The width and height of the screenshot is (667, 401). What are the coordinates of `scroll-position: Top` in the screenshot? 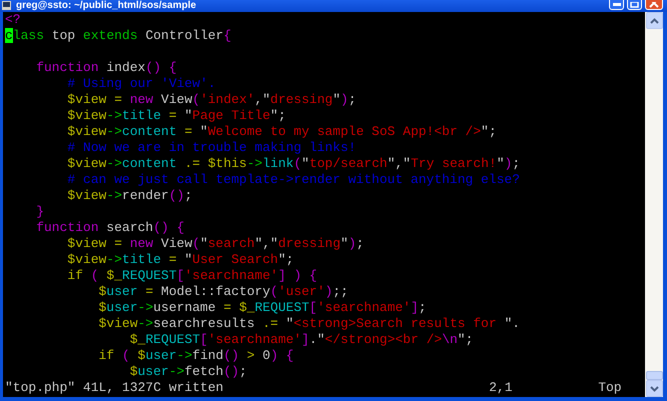 It's located at (610, 388).